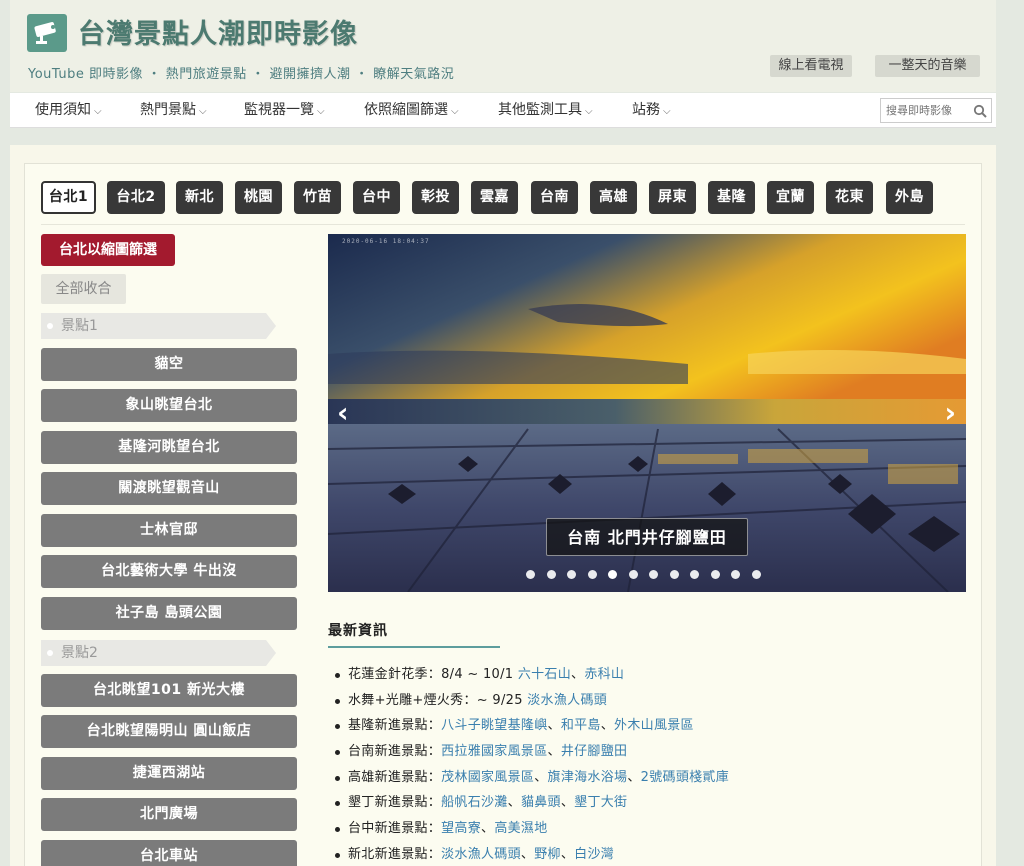  Describe the element at coordinates (790, 197) in the screenshot. I see `region-tab-yilan: 宜蘭` at that location.